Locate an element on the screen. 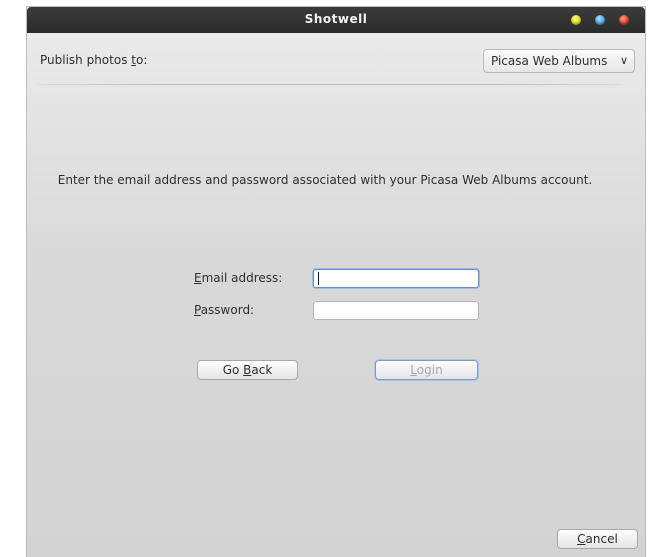  service-dropdown: Picasa Web Albums ∨ is located at coordinates (559, 61).